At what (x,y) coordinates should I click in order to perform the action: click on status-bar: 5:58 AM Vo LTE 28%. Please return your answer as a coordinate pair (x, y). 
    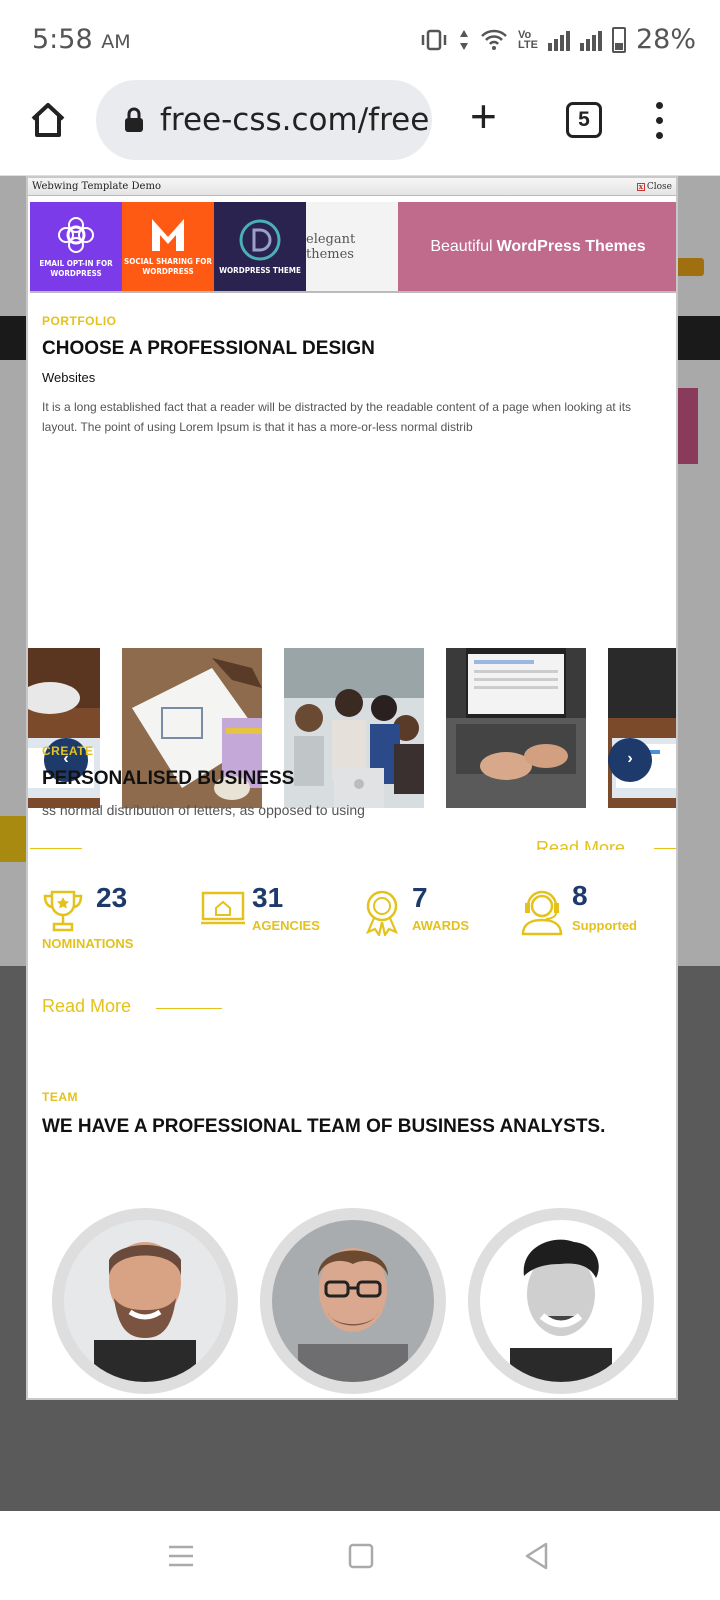
    Looking at the image, I should click on (360, 40).